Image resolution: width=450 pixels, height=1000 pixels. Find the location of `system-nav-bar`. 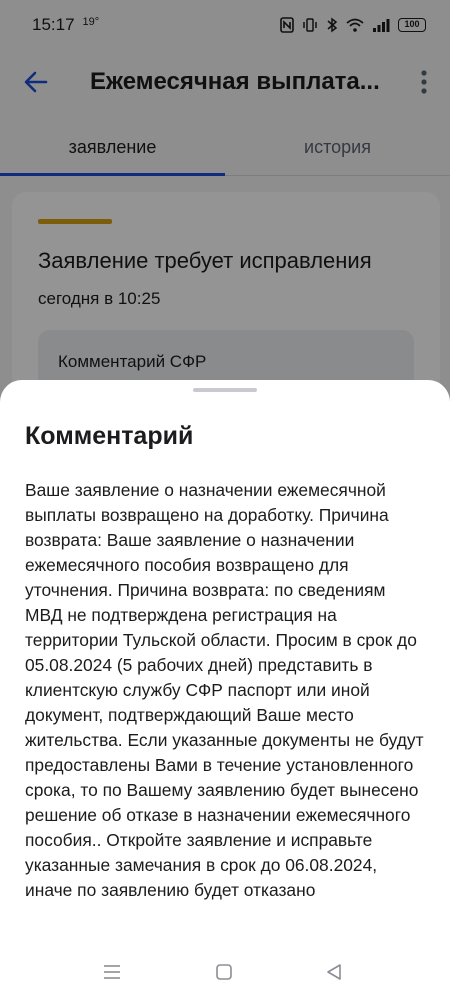

system-nav-bar is located at coordinates (225, 974).